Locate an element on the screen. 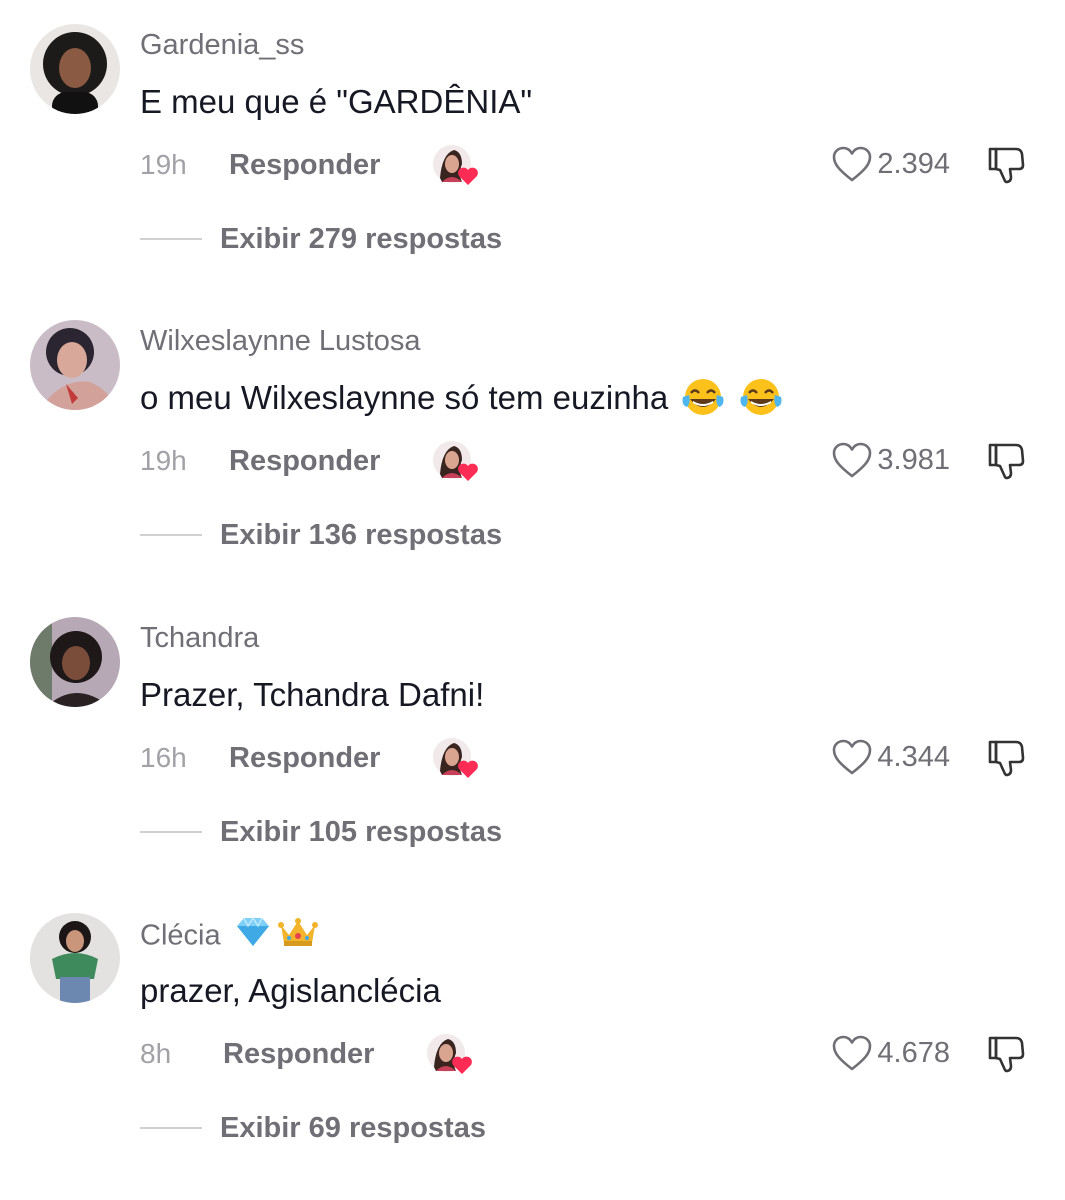 The width and height of the screenshot is (1065, 1200). like-button: 4.344 is located at coordinates (890, 757).